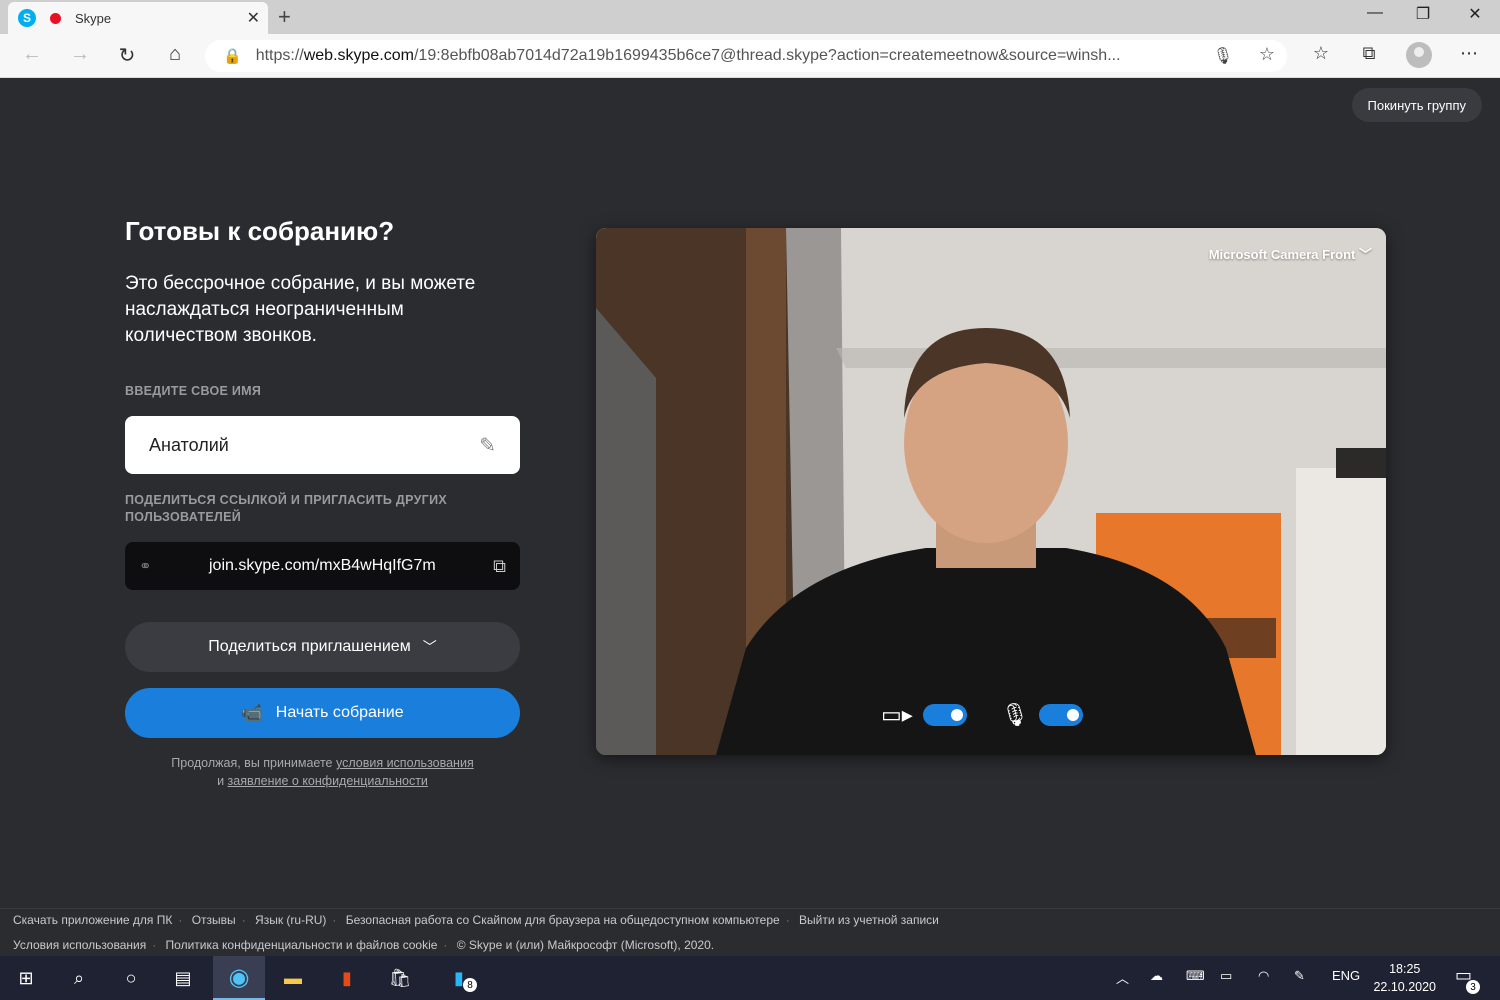 The width and height of the screenshot is (1500, 1000). What do you see at coordinates (1263, 976) in the screenshot?
I see `wifi-icon: ◠` at bounding box center [1263, 976].